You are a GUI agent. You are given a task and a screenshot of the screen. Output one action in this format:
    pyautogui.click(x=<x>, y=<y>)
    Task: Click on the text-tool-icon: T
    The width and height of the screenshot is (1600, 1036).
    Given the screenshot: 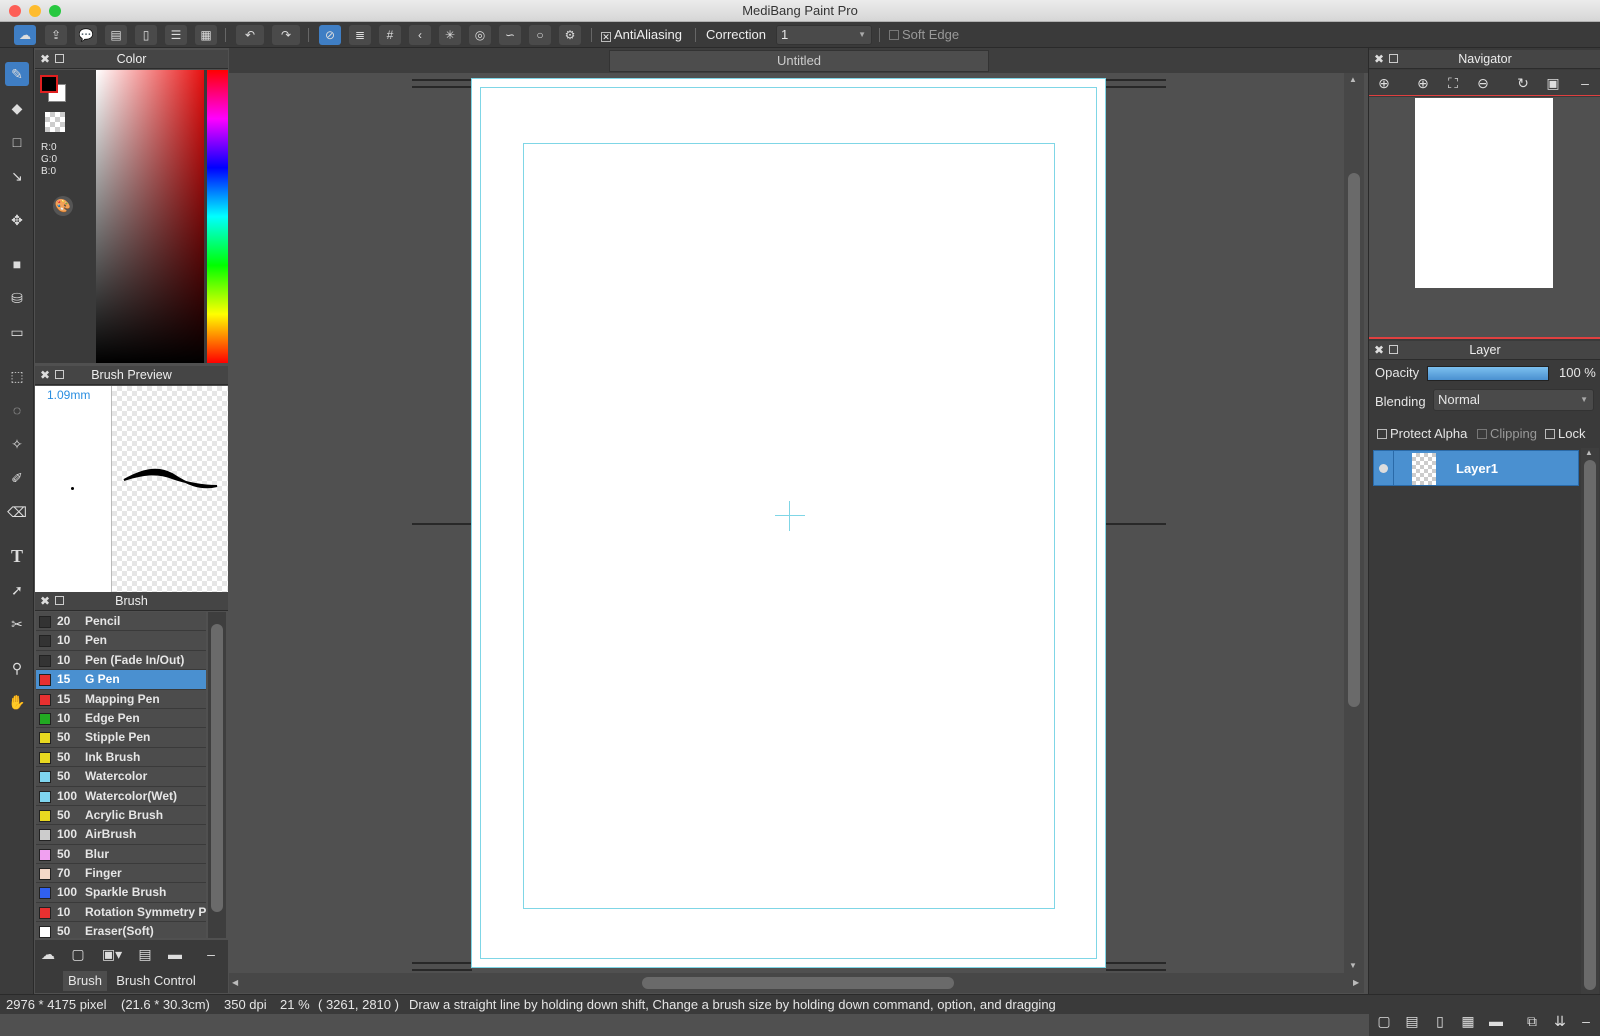 What is the action you would take?
    pyautogui.click(x=17, y=556)
    